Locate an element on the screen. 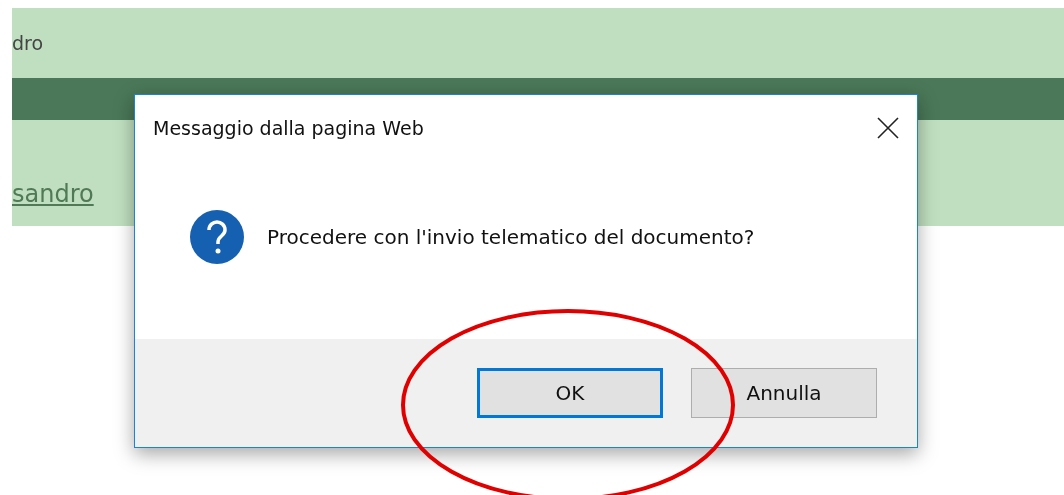 The height and width of the screenshot is (495, 1064). close-icon is located at coordinates (888, 128).